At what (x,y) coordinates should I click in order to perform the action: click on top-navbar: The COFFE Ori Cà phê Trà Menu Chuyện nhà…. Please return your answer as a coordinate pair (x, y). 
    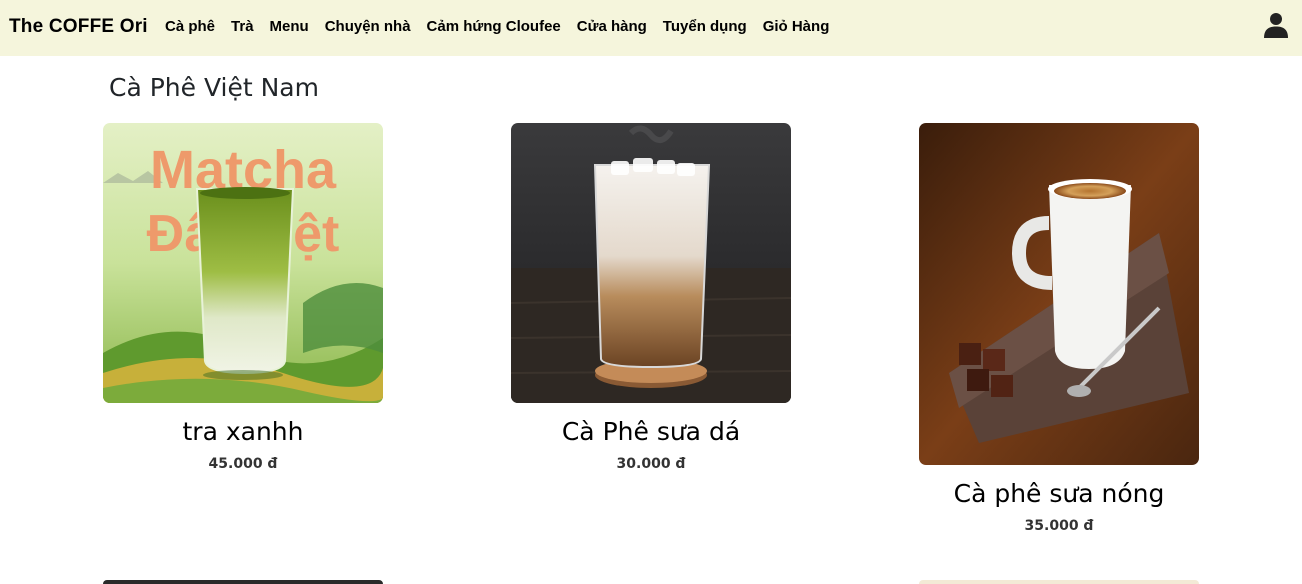
    Looking at the image, I should click on (651, 28).